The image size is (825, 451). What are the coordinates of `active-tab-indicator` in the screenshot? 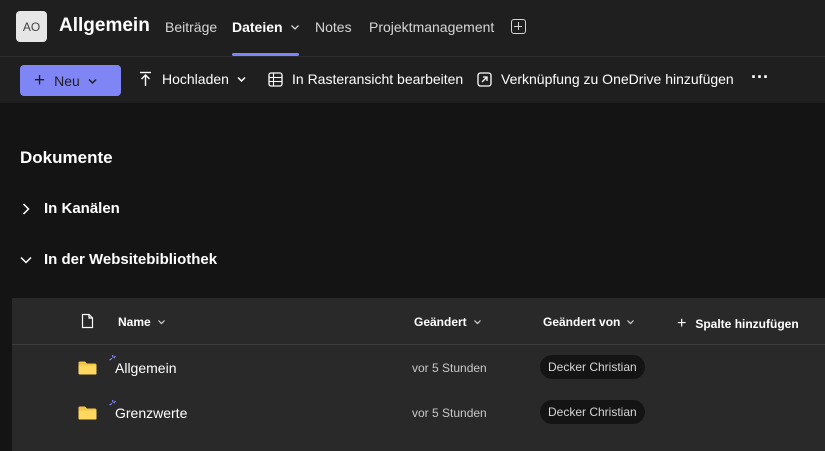 It's located at (265, 54).